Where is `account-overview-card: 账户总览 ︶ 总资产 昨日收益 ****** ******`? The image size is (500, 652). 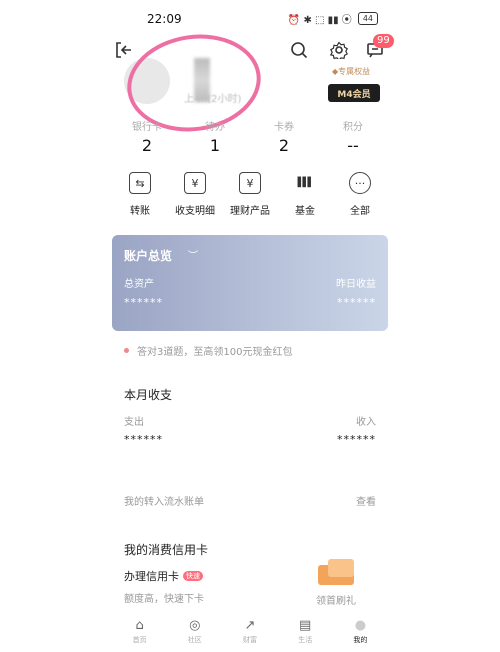
account-overview-card: 账户总览 ︶ 总资产 昨日收益 ****** ****** is located at coordinates (250, 283).